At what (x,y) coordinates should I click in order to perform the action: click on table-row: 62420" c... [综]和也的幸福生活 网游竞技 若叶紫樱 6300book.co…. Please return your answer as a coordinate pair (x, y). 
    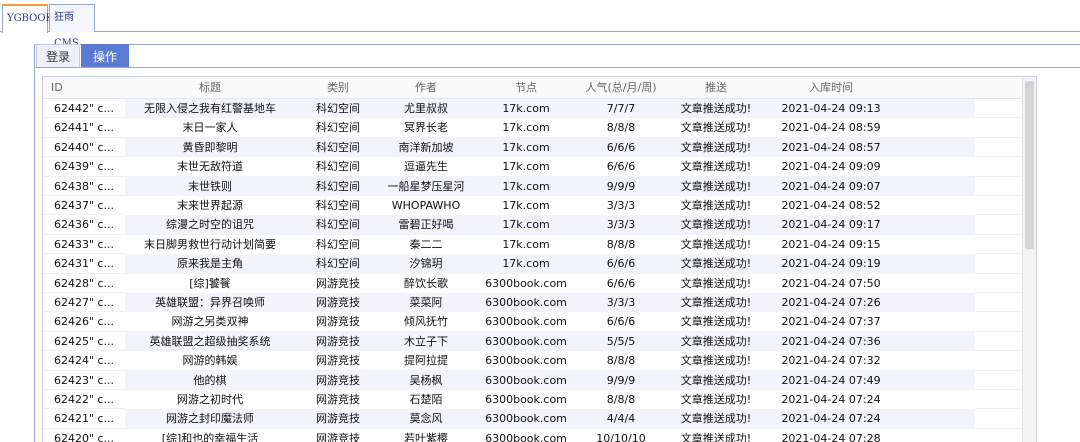
    Looking at the image, I should click on (533, 435).